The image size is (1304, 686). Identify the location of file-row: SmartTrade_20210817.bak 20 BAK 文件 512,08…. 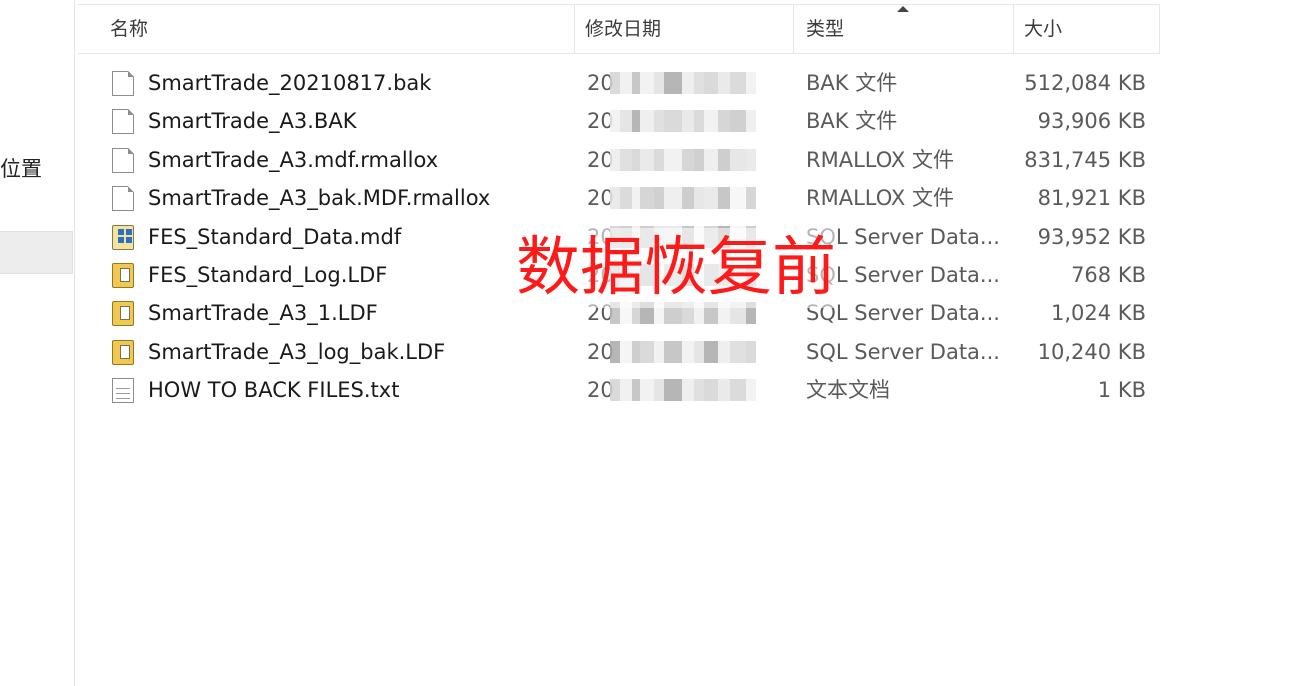
(619, 83).